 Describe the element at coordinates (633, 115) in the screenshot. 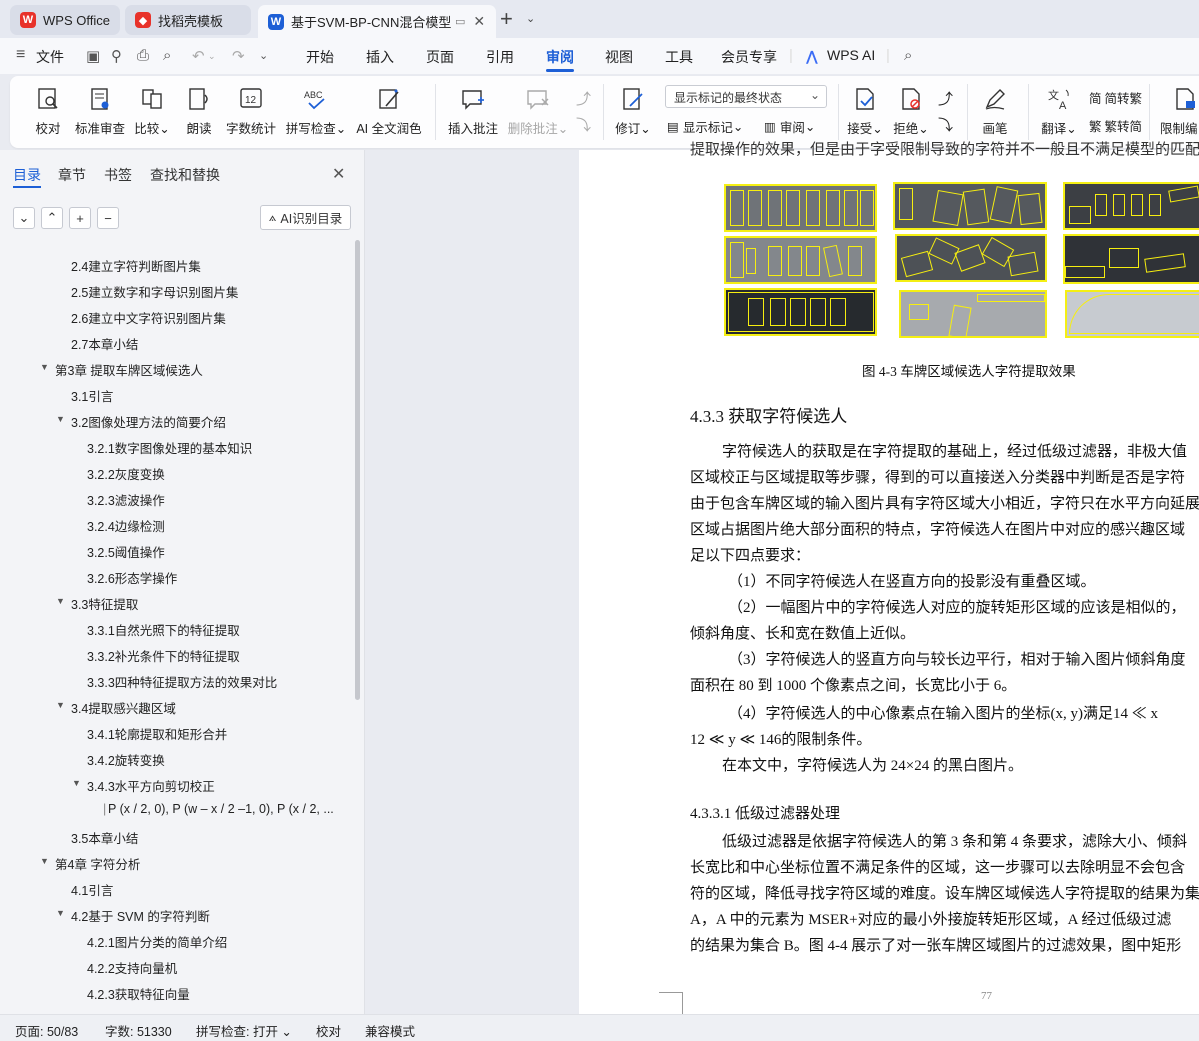

I see `track-changes-button: 修订⌄` at that location.